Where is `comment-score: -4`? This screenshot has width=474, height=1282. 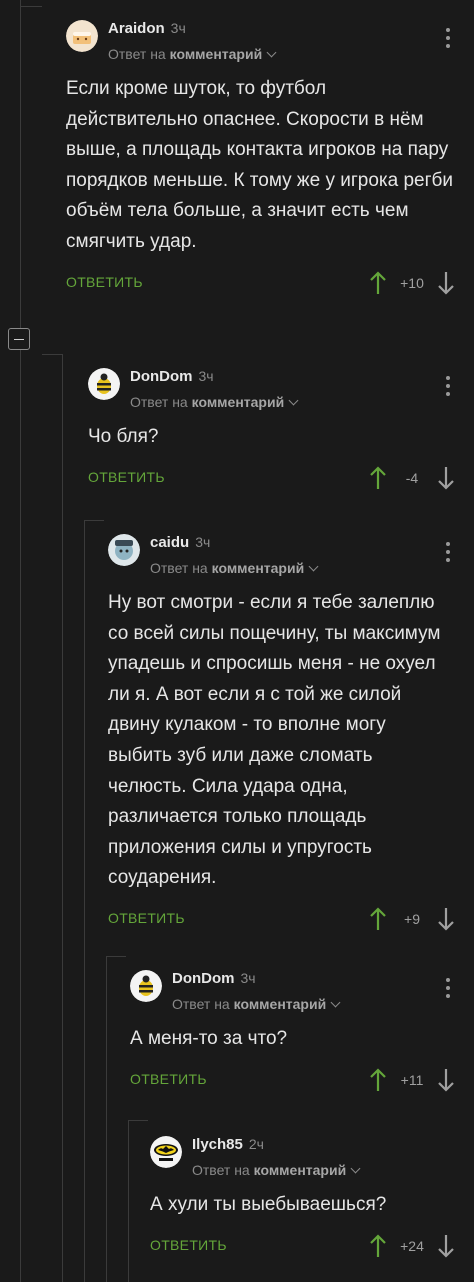
comment-score: -4 is located at coordinates (412, 477).